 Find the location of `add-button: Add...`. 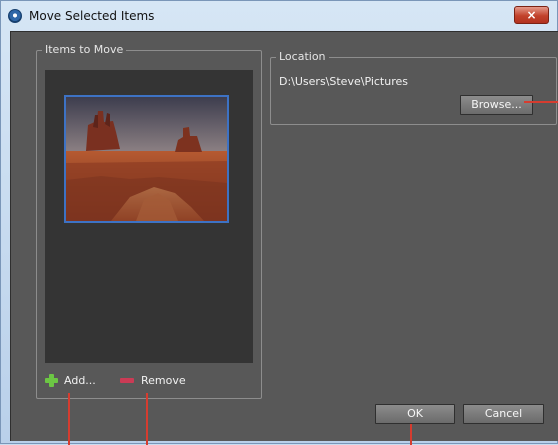

add-button: Add... is located at coordinates (70, 380).